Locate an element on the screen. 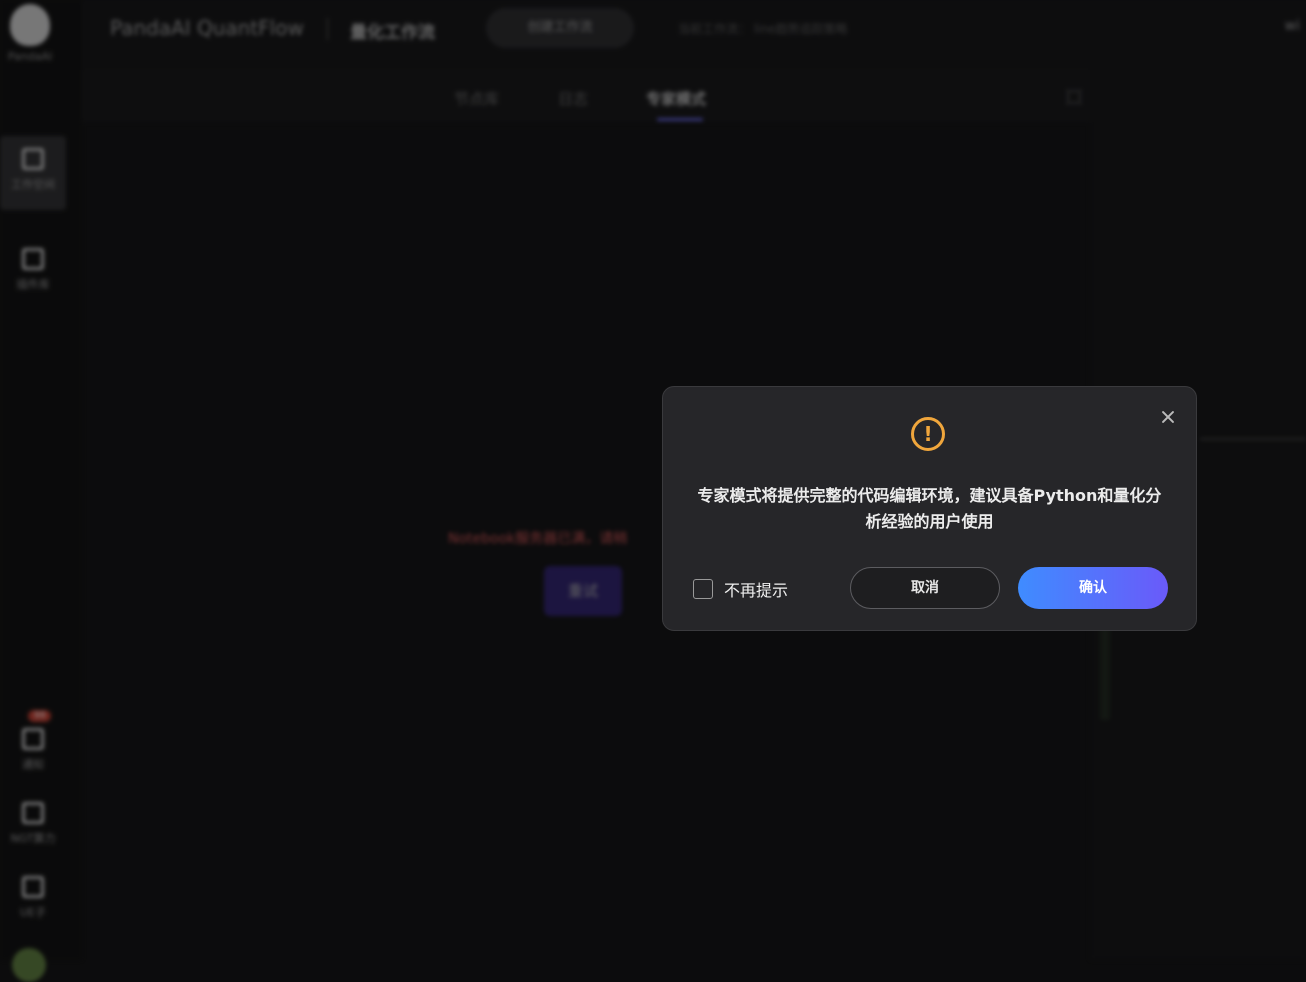  sidebar-item-factor: UE子 is located at coordinates (33, 901).